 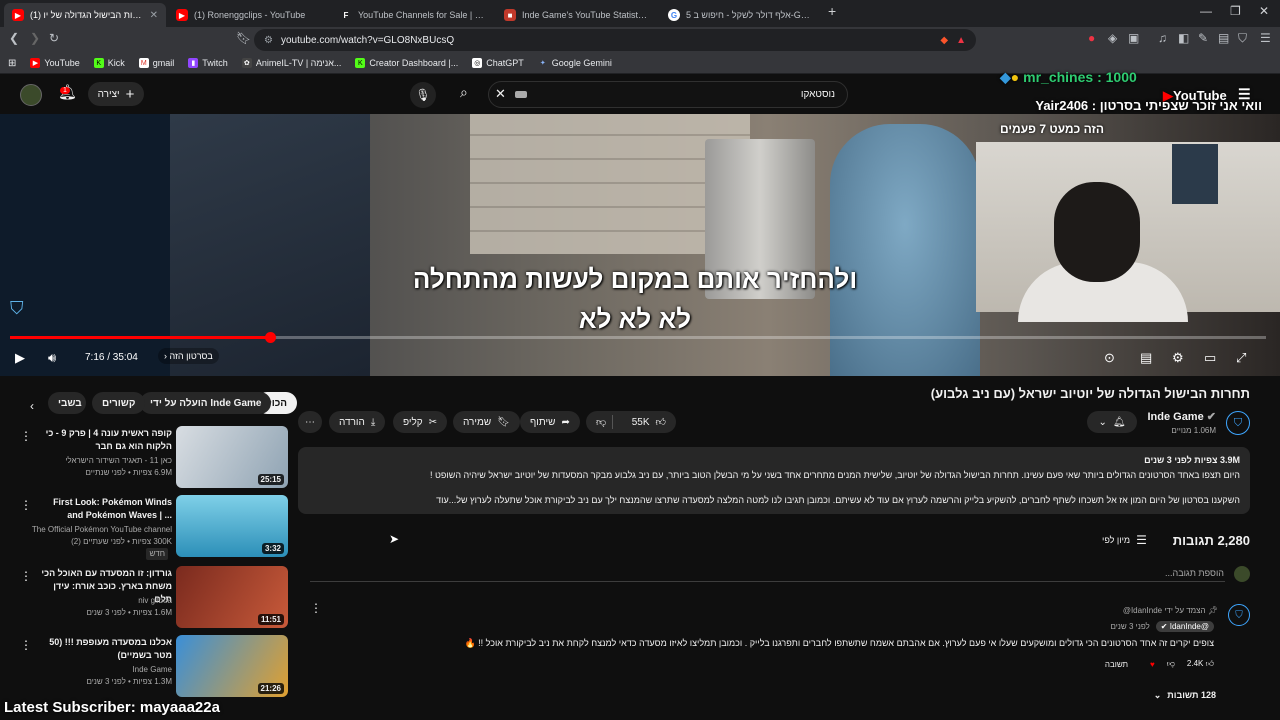 I want to click on channel-name: ✔︎ Inde Game, so click(x=1181, y=416).